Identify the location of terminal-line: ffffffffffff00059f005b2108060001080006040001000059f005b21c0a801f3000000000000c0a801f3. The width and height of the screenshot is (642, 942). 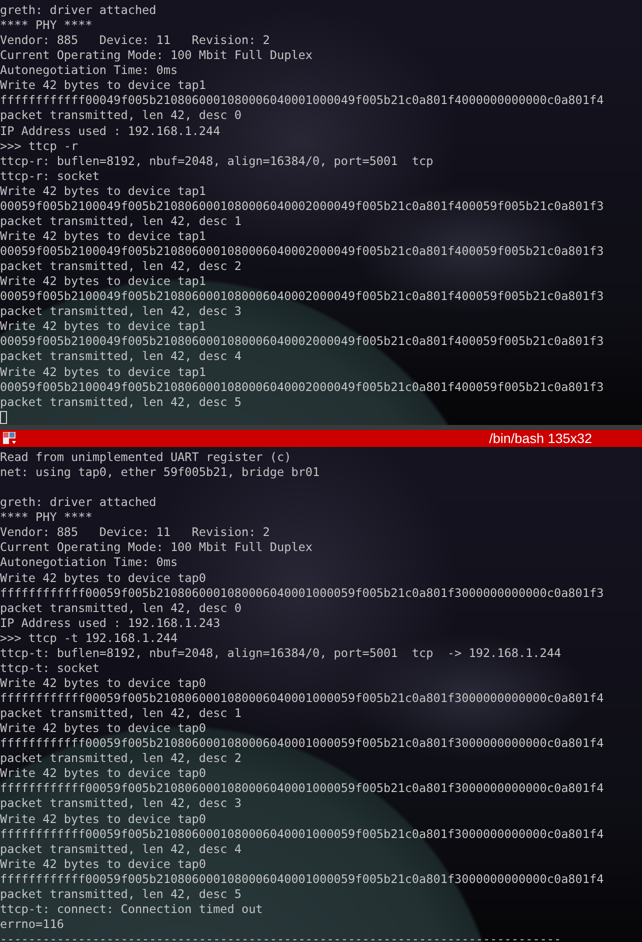
(302, 593).